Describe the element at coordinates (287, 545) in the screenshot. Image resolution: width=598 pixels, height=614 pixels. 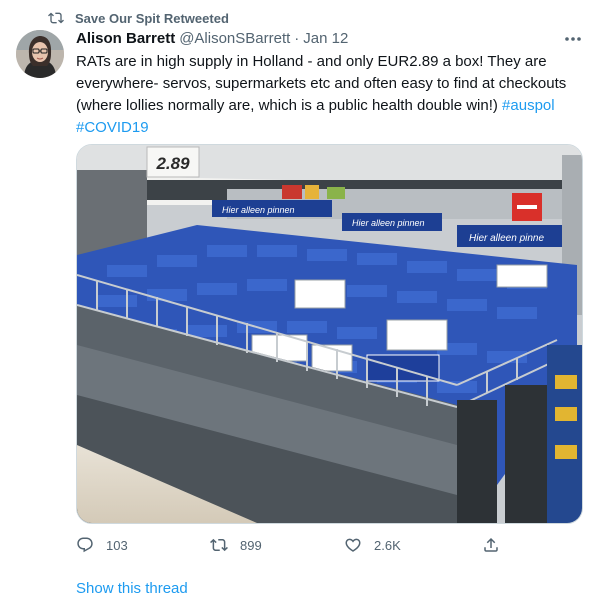
I see `action-bar: 103 899 2.6K` at that location.